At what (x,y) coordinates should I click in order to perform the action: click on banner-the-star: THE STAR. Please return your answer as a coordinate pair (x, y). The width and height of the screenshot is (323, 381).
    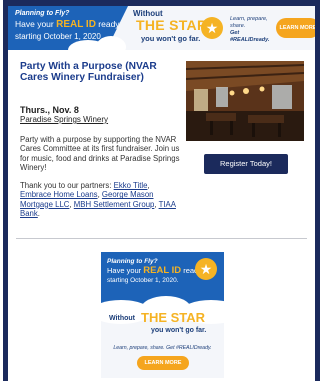
    Looking at the image, I should click on (172, 25).